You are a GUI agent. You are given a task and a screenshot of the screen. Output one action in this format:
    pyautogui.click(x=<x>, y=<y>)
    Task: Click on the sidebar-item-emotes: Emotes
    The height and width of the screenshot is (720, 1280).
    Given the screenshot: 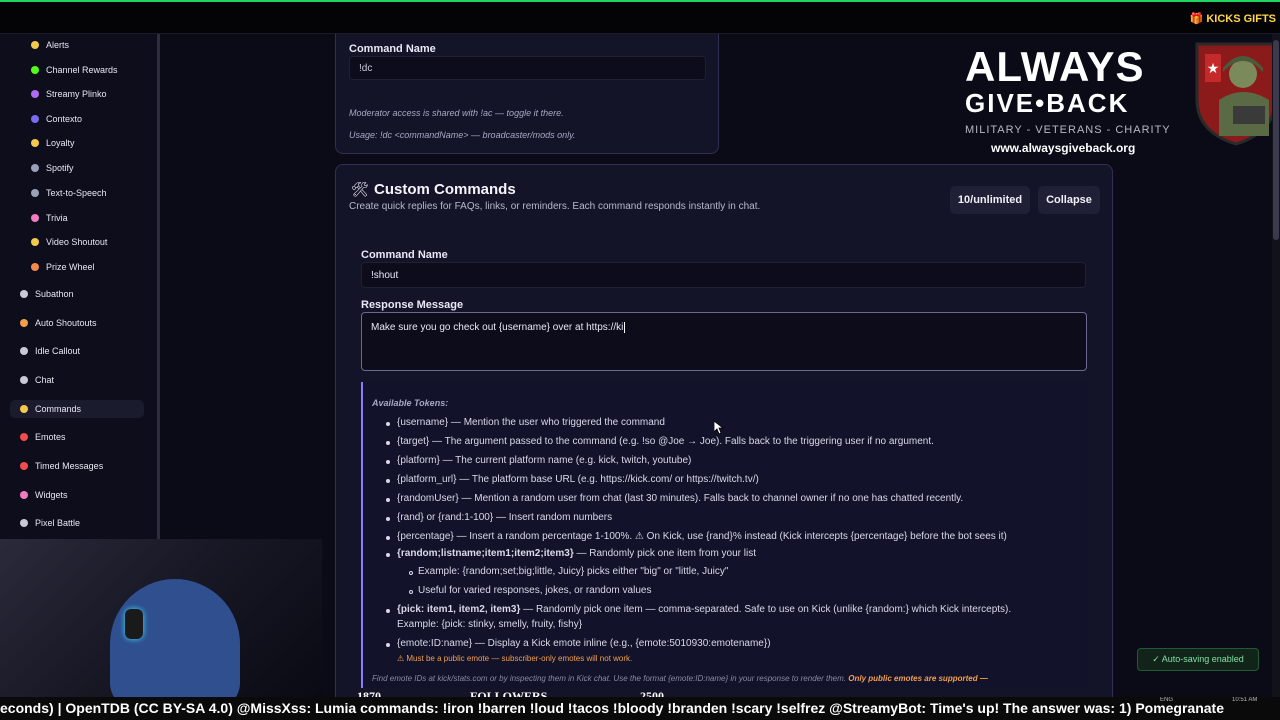 What is the action you would take?
    pyautogui.click(x=43, y=437)
    